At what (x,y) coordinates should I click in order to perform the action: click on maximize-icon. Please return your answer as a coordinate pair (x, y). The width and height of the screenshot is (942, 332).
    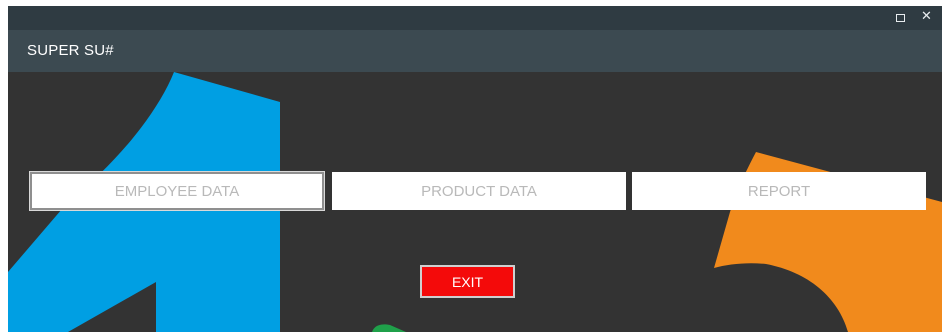
    Looking at the image, I should click on (900, 18).